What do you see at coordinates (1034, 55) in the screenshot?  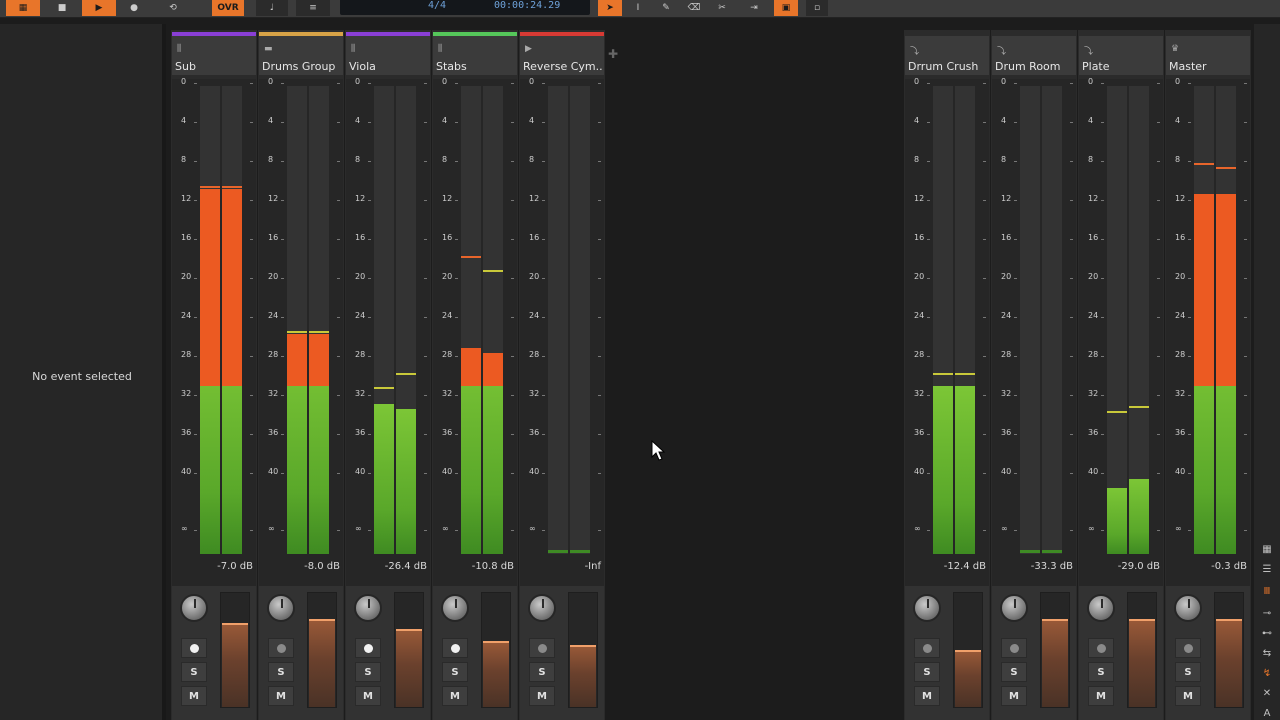 I see `track-header: ⤵ Drum Room` at bounding box center [1034, 55].